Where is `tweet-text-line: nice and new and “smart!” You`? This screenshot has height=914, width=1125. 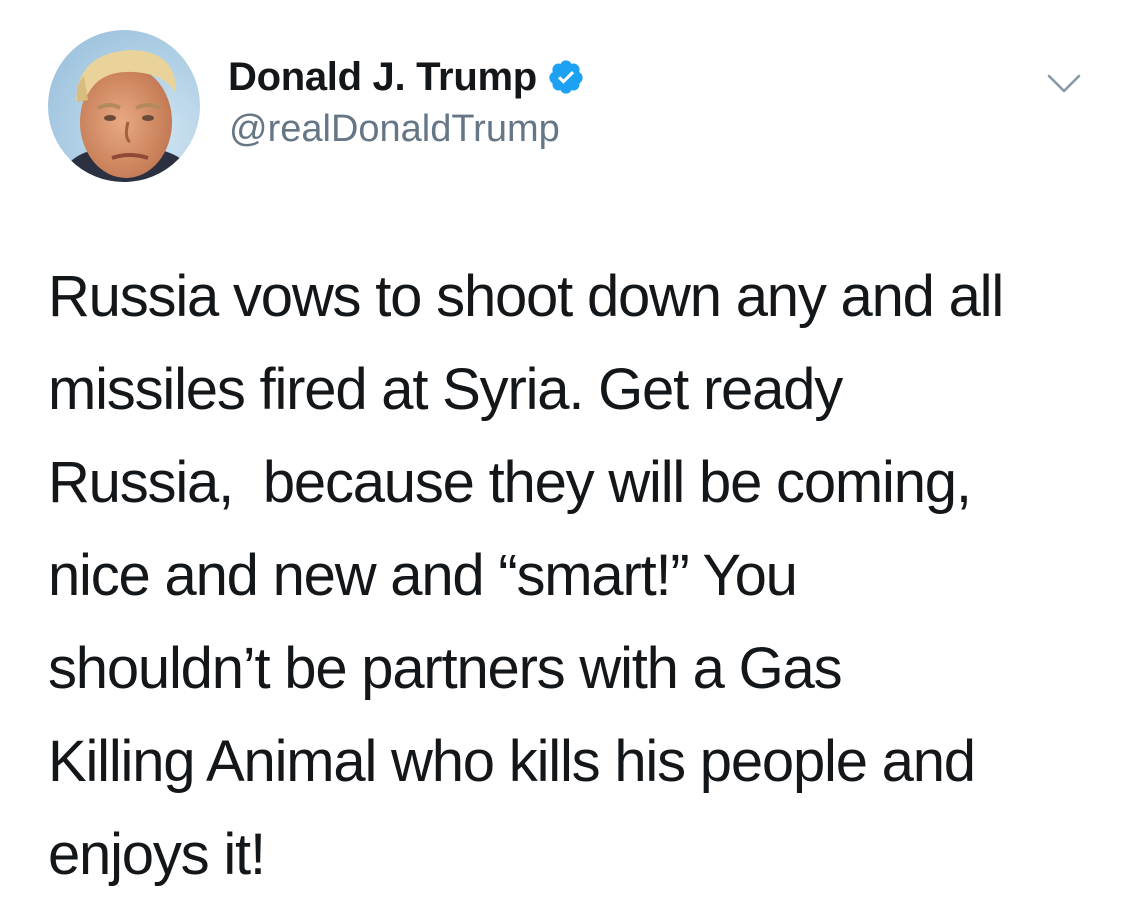 tweet-text-line: nice and new and “smart!” You is located at coordinates (423, 575).